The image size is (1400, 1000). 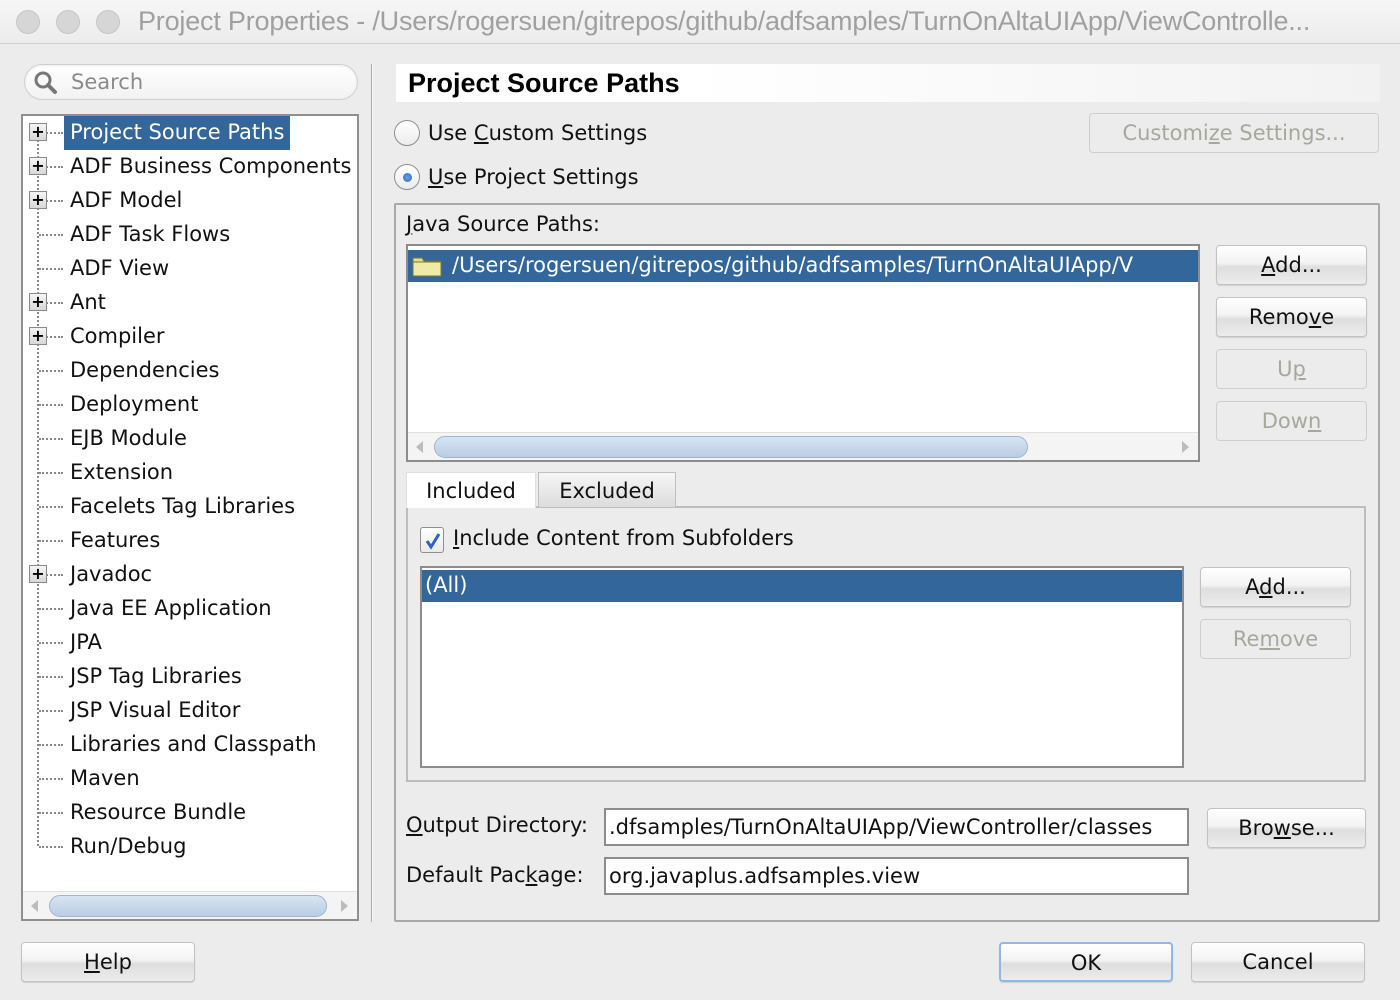 I want to click on list-item-selected: (All), so click(x=802, y=586).